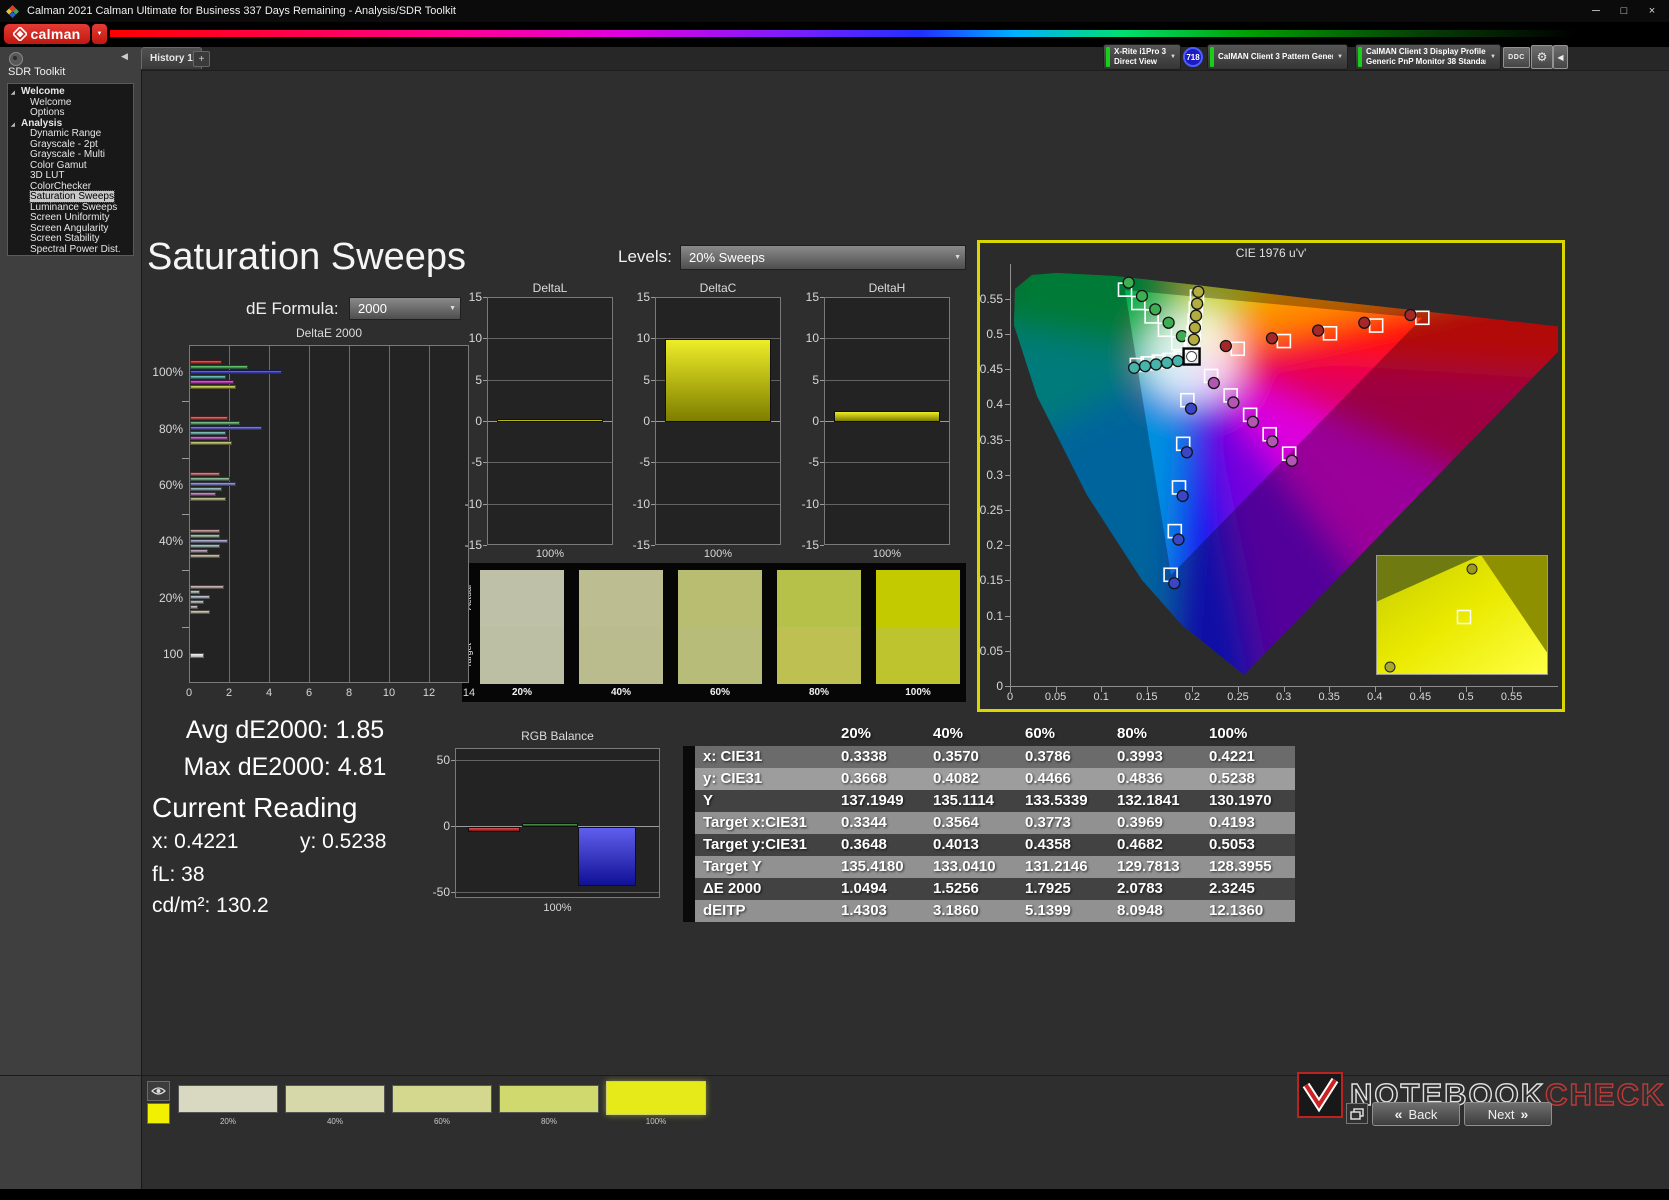 The height and width of the screenshot is (1200, 1669). What do you see at coordinates (170, 541) in the screenshot?
I see `de2000-group-label: 40%` at bounding box center [170, 541].